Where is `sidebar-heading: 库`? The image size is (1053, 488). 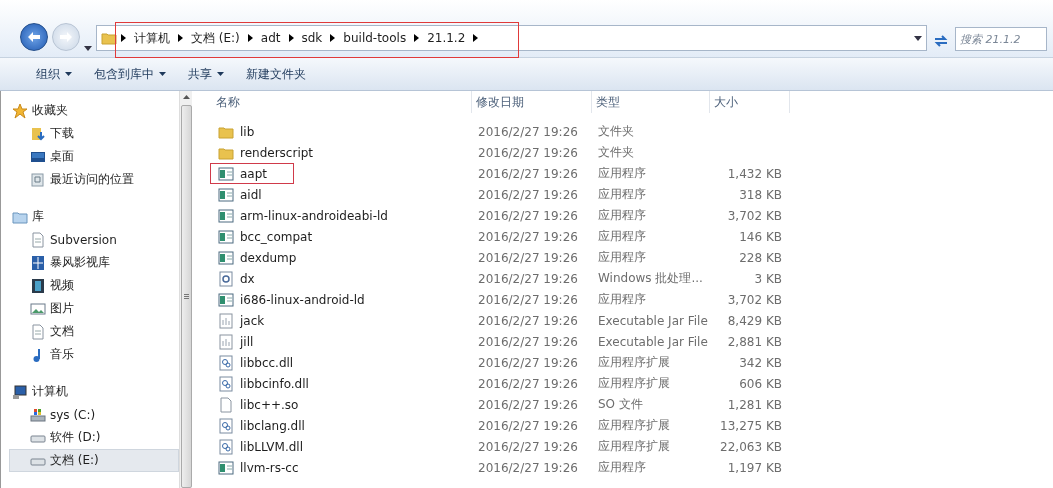 sidebar-heading: 库 is located at coordinates (38, 216).